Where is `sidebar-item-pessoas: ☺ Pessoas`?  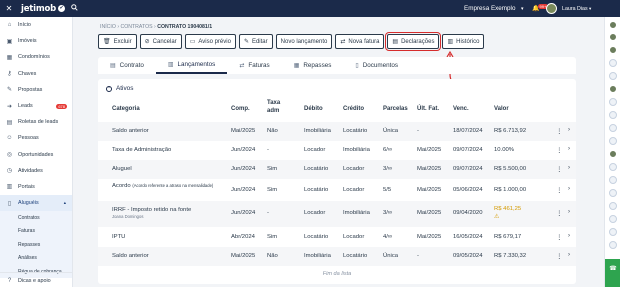 sidebar-item-pessoas: ☺ Pessoas is located at coordinates (36, 138).